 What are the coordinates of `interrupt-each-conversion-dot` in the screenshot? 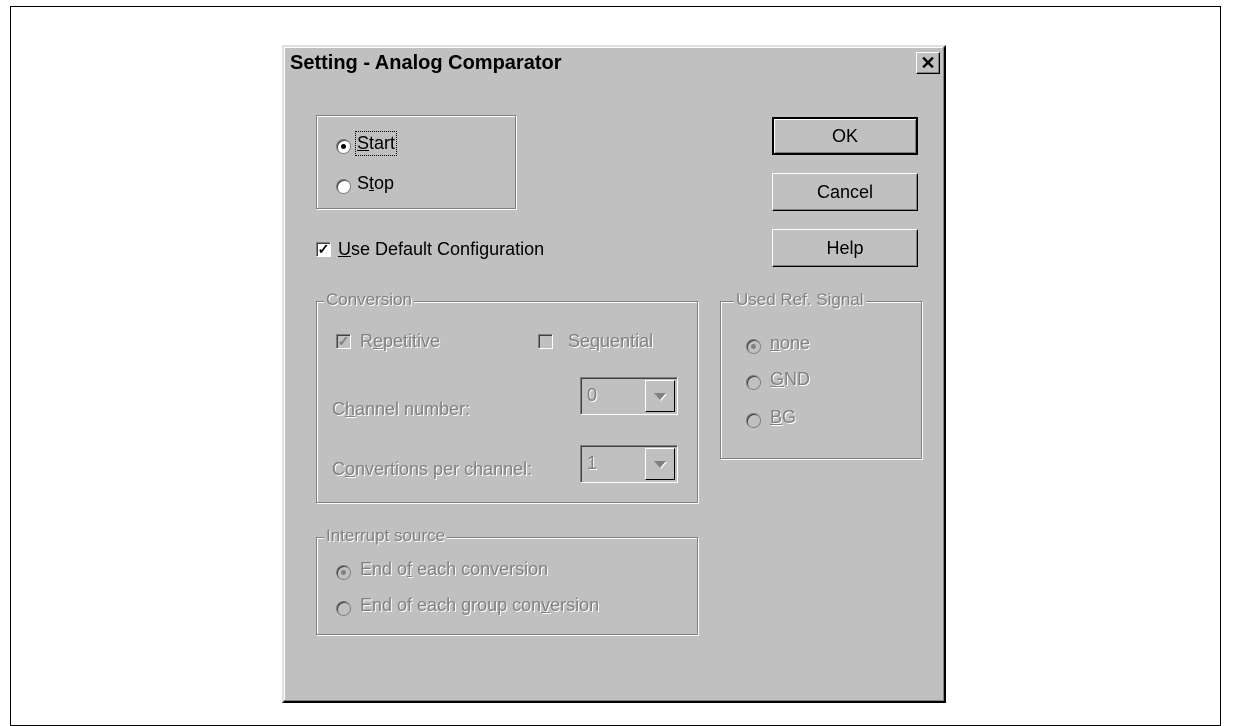 It's located at (343, 572).